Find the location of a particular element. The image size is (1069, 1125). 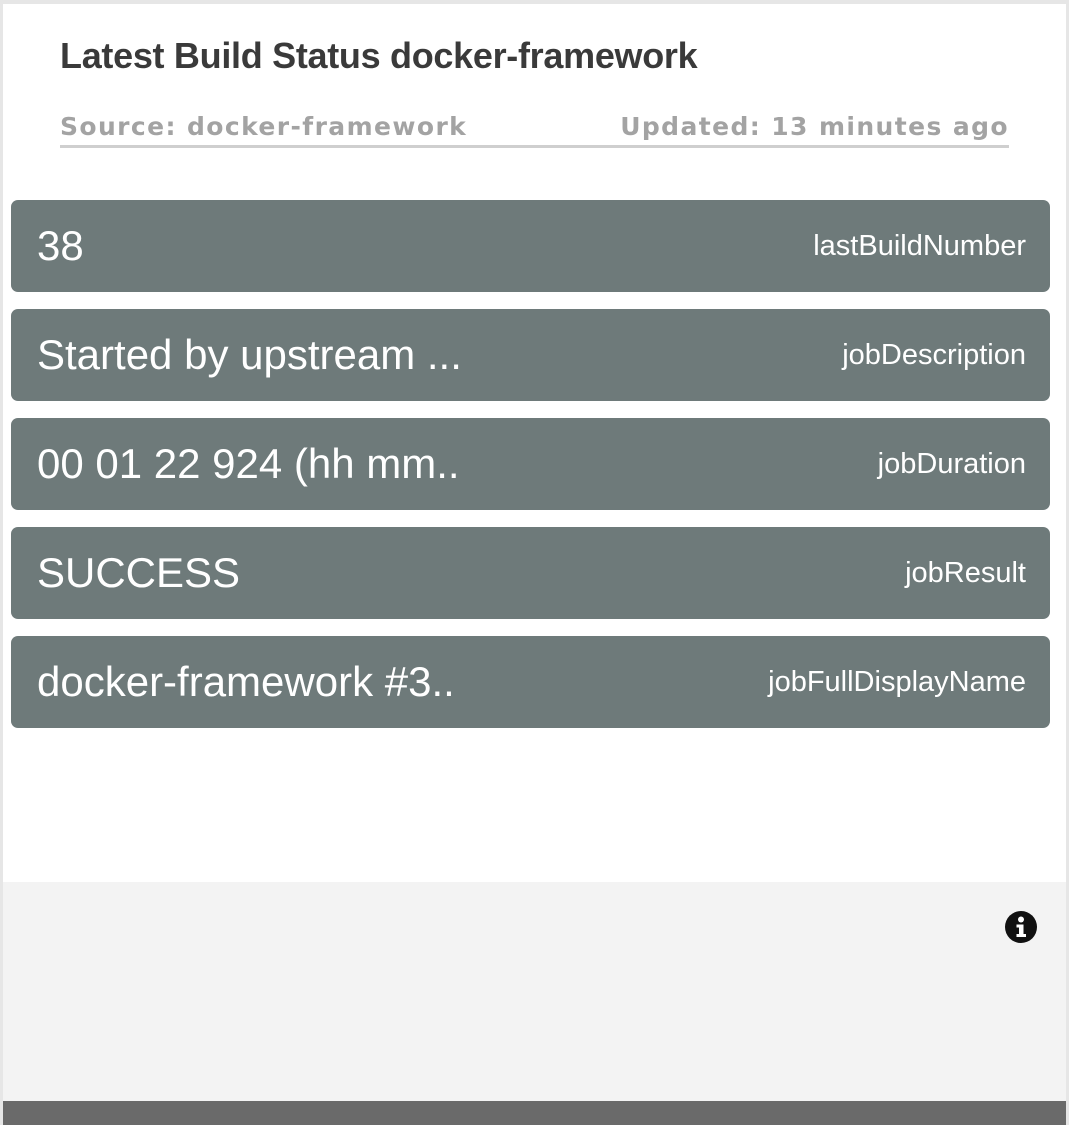

info-icon is located at coordinates (1021, 927).